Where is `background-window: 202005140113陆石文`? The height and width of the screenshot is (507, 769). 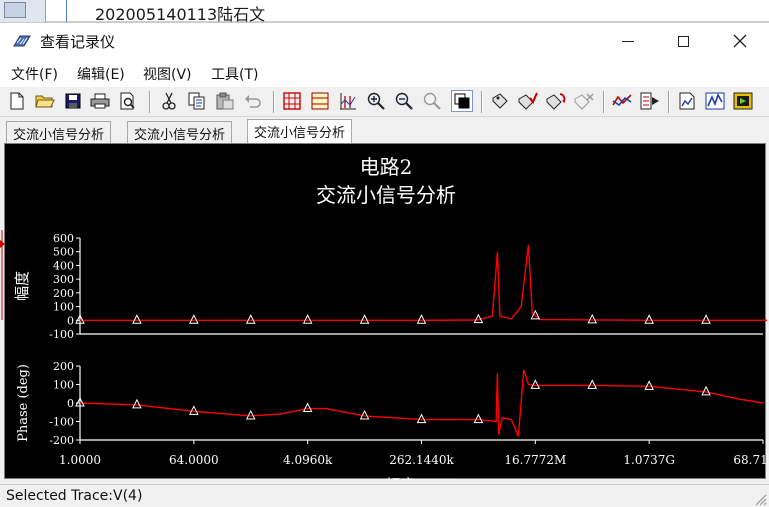 background-window: 202005140113陆石文 is located at coordinates (384, 12).